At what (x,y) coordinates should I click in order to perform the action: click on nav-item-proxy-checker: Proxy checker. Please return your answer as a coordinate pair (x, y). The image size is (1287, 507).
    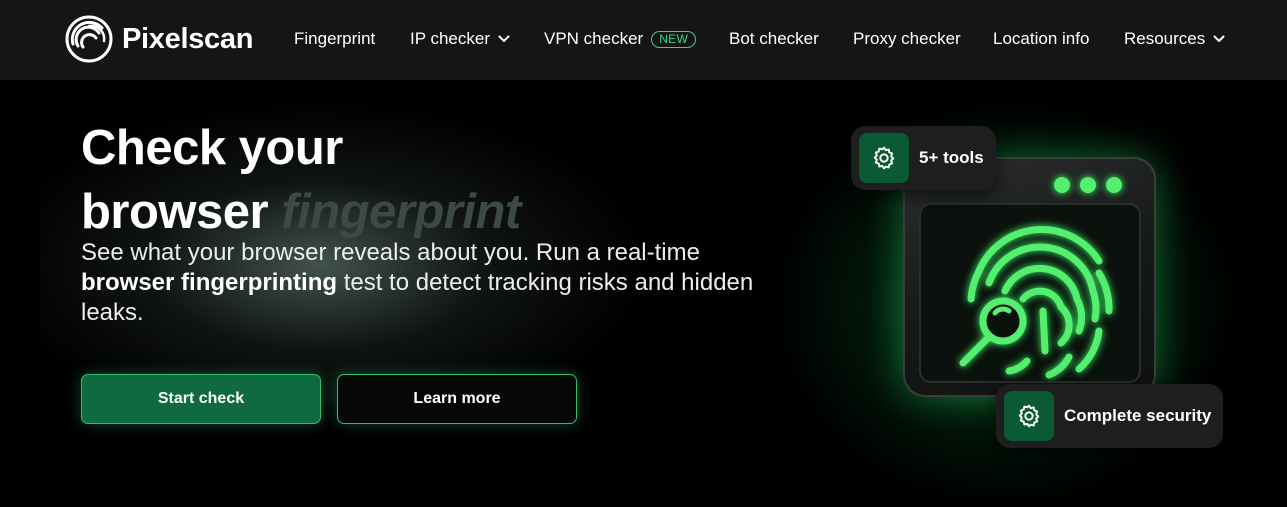
    Looking at the image, I should click on (907, 39).